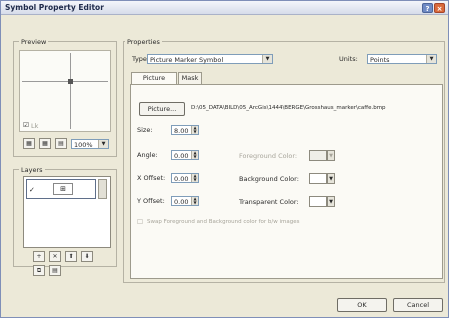 This screenshot has height=318, width=449. I want to click on foreground-color-swatch, so click(318, 155).